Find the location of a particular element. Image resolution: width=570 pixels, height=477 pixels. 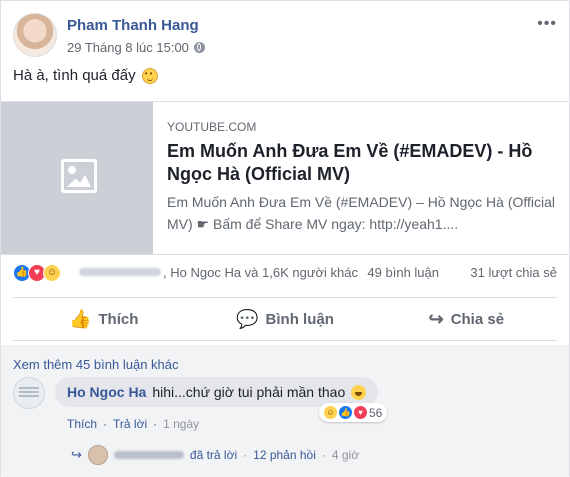

commenter-name: Ho Ngoc Ha is located at coordinates (106, 392).